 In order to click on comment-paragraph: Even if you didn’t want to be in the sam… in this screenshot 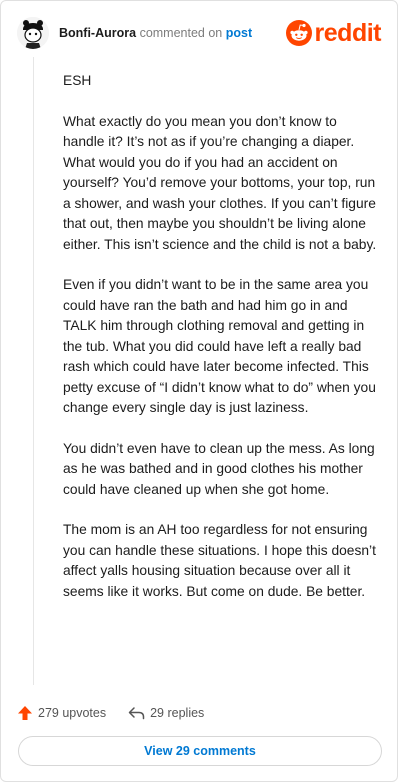, I will do `click(219, 346)`.